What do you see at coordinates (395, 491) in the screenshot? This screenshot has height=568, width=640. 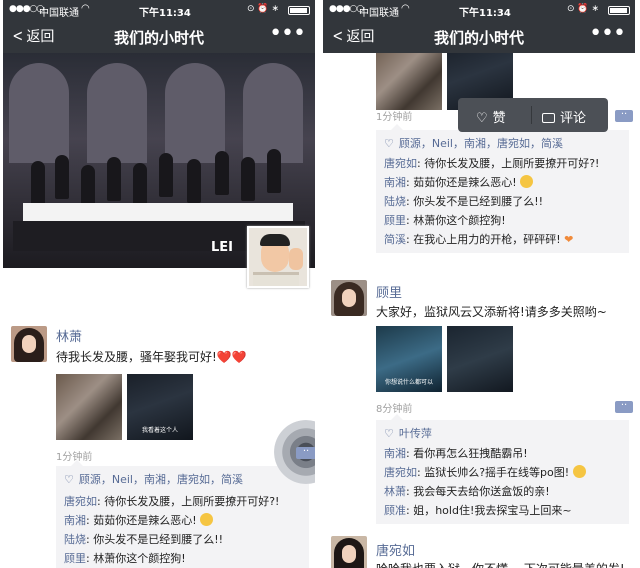 I see `commenter-name: 林萧` at bounding box center [395, 491].